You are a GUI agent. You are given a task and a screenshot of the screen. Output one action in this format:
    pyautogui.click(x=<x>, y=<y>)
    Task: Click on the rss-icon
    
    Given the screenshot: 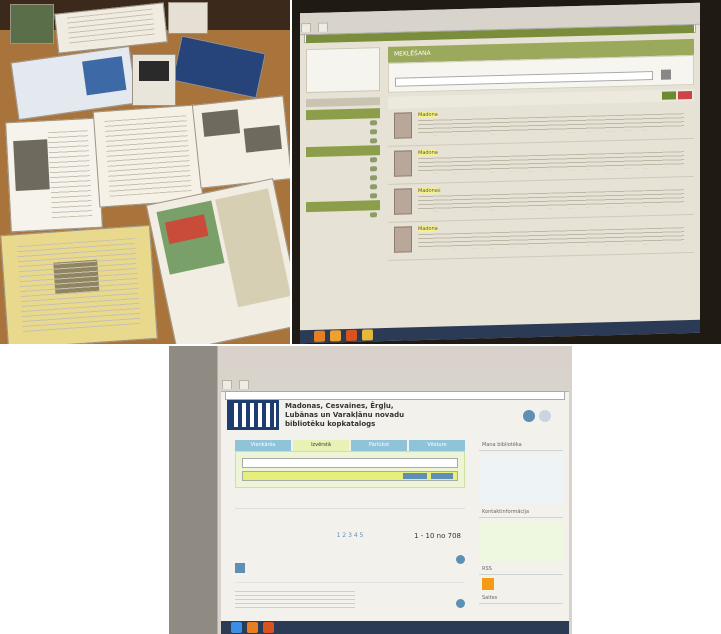 What is the action you would take?
    pyautogui.click(x=488, y=584)
    